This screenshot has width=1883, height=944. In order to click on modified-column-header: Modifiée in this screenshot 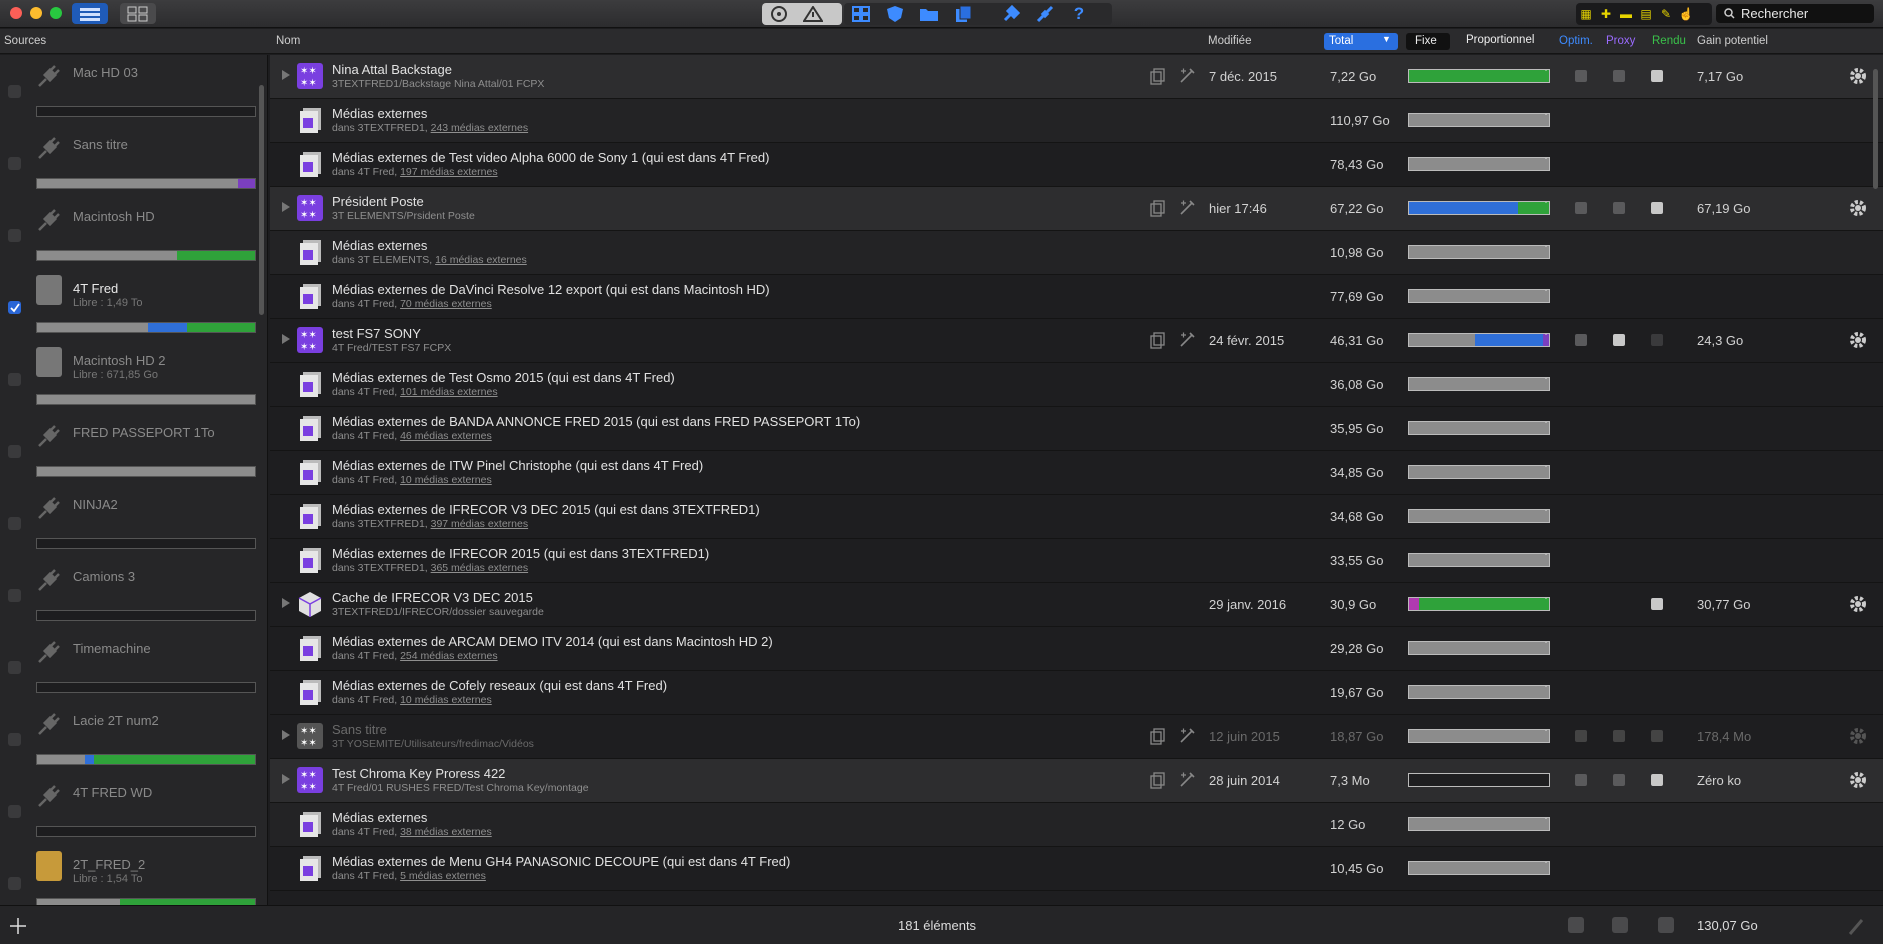, I will do `click(1229, 41)`.